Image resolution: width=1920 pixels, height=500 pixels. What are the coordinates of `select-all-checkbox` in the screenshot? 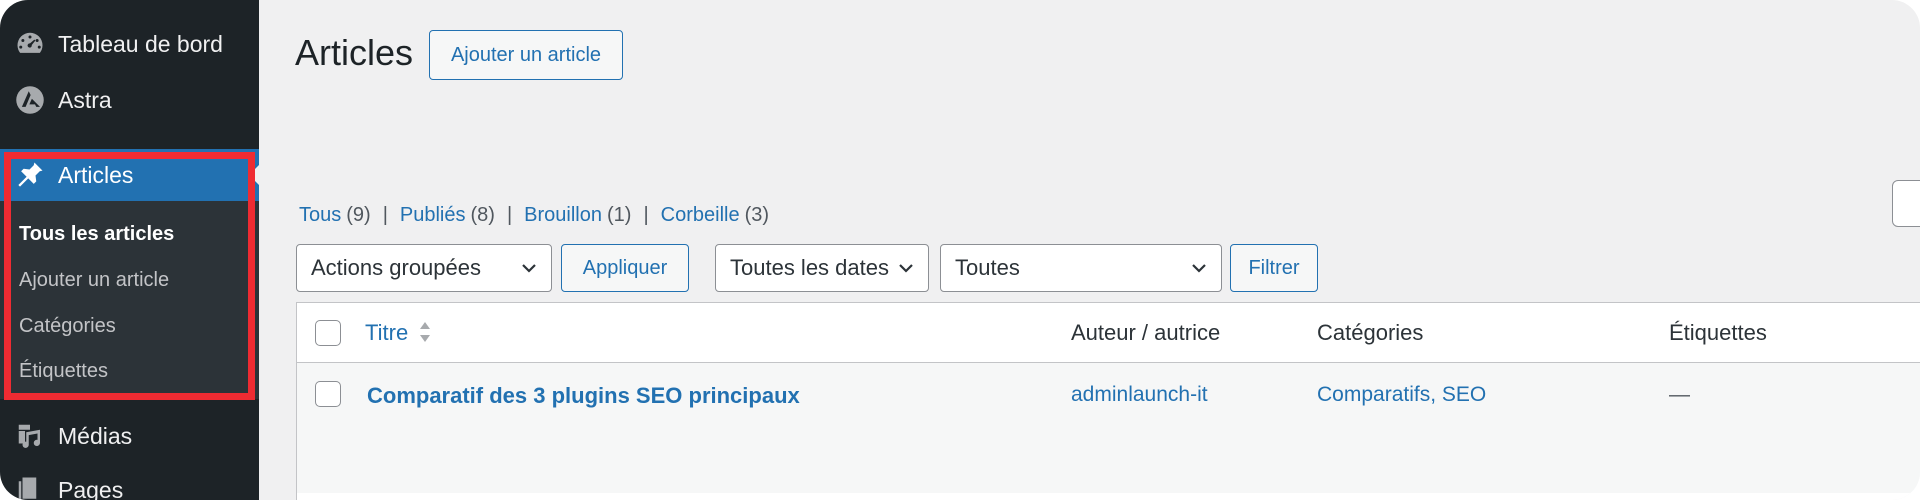 It's located at (328, 333).